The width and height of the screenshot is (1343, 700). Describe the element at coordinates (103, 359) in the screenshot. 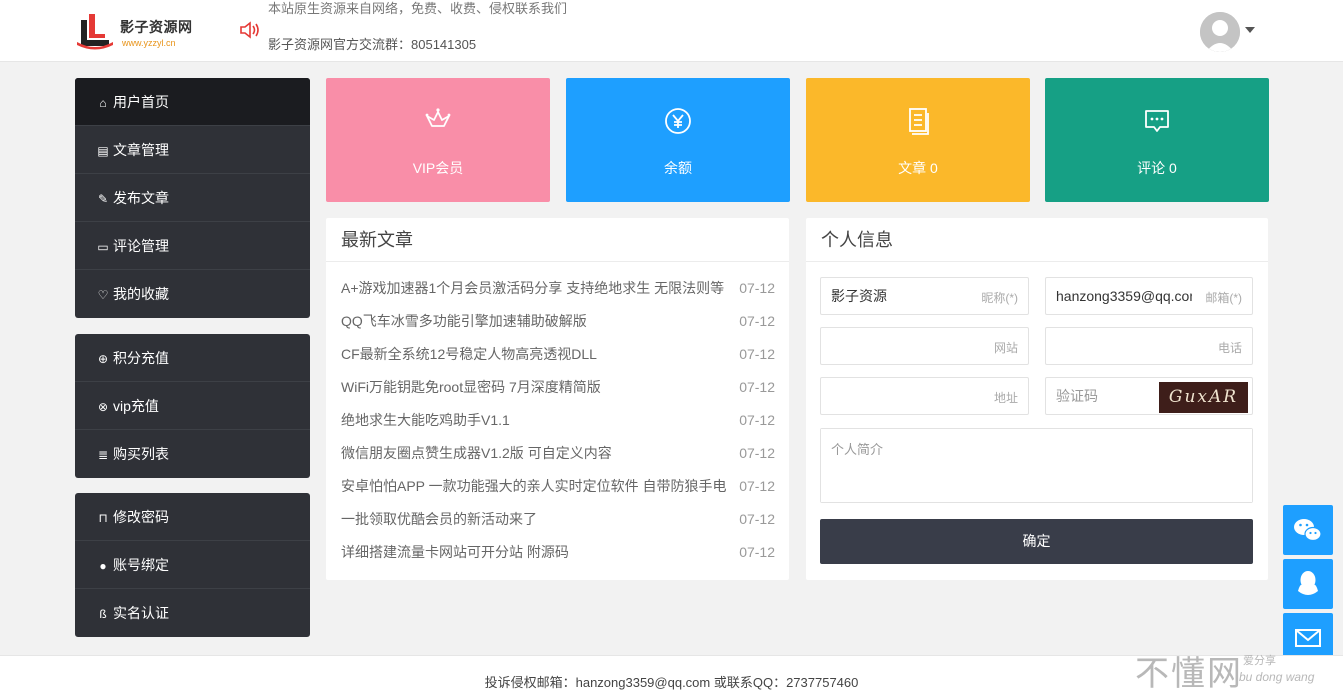

I see `points-icon: ⊕` at that location.